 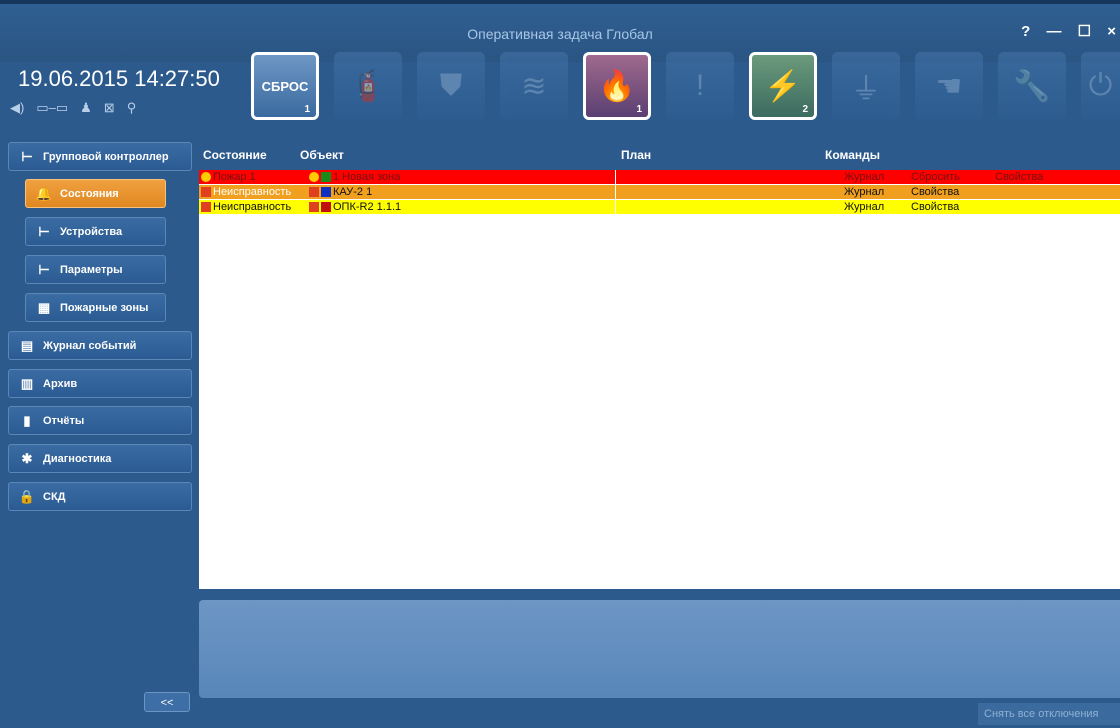 I want to click on user-icon: ♟, so click(x=86, y=108).